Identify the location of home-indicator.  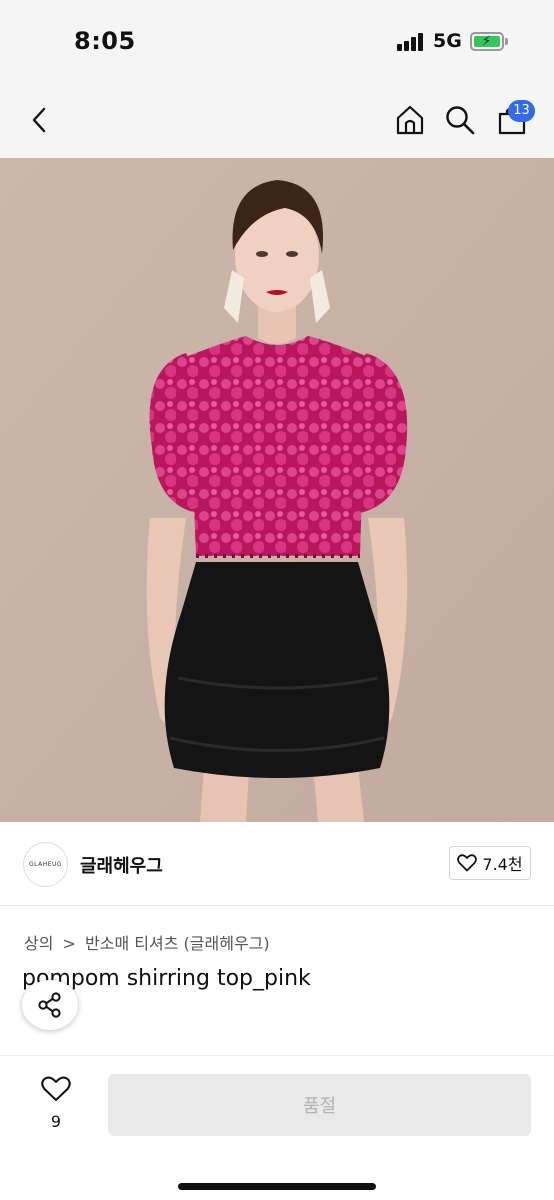
(277, 1186).